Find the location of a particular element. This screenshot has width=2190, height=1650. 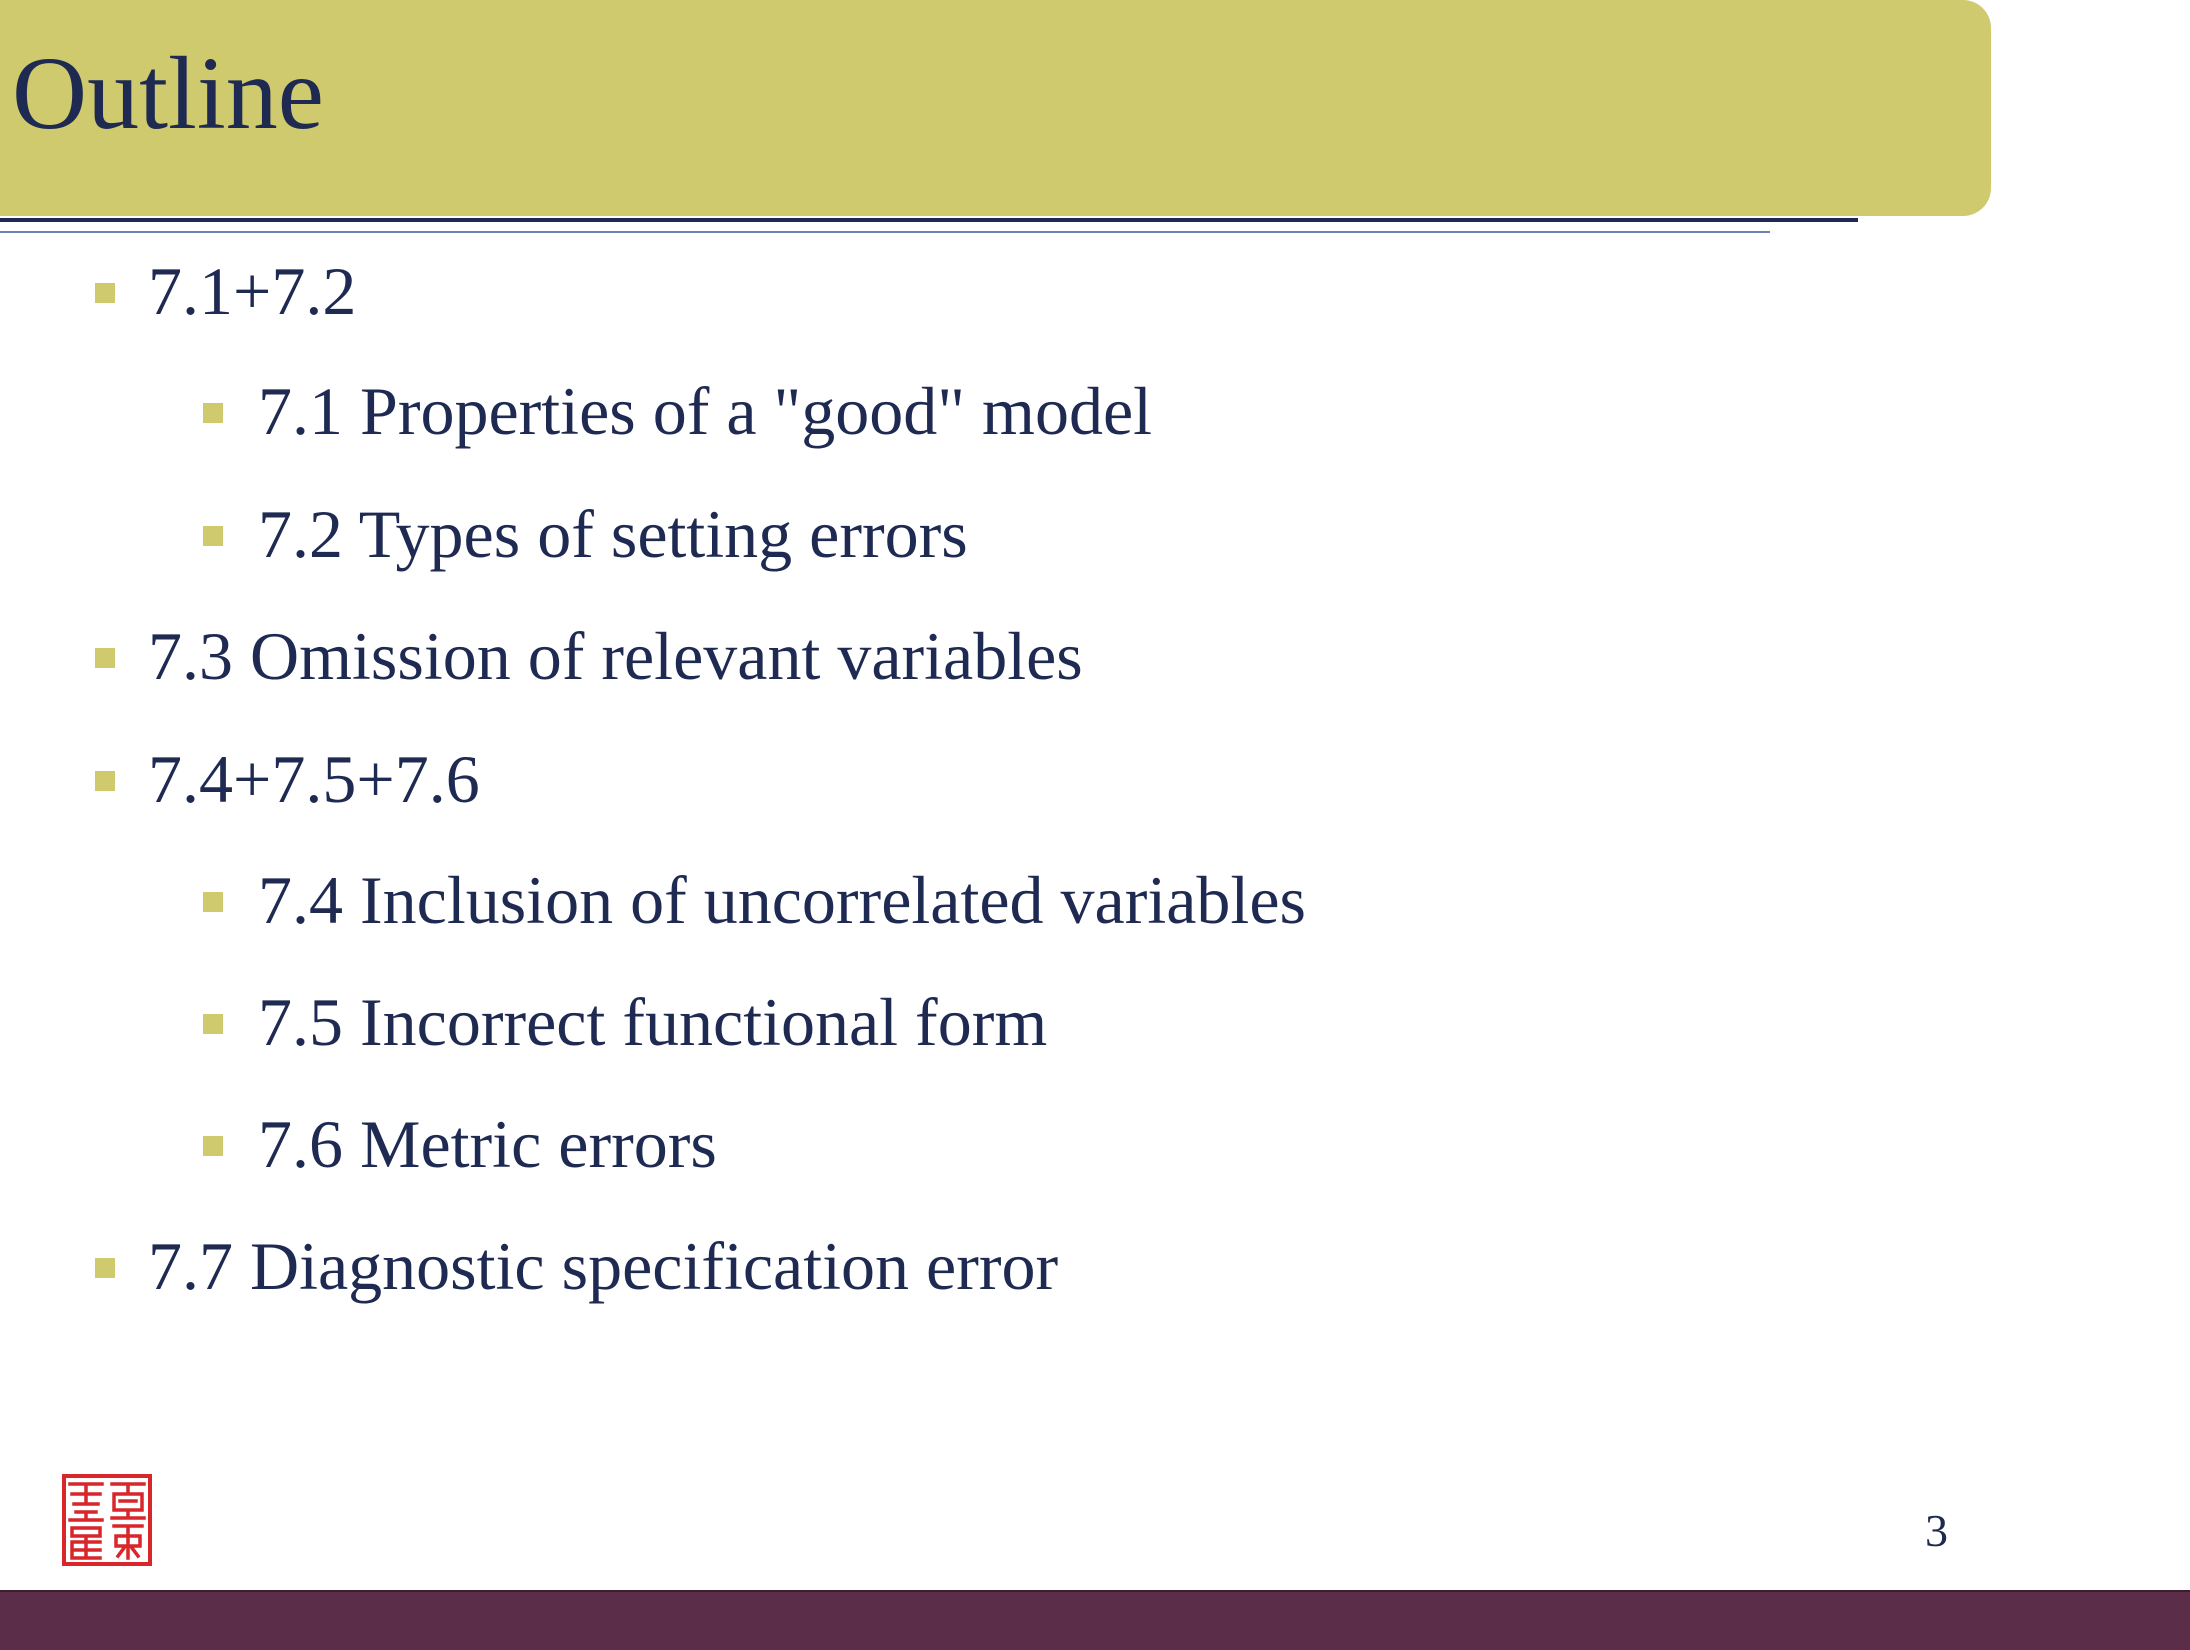

outline-item-text: 7.4+7.5+7.6 is located at coordinates (314, 779).